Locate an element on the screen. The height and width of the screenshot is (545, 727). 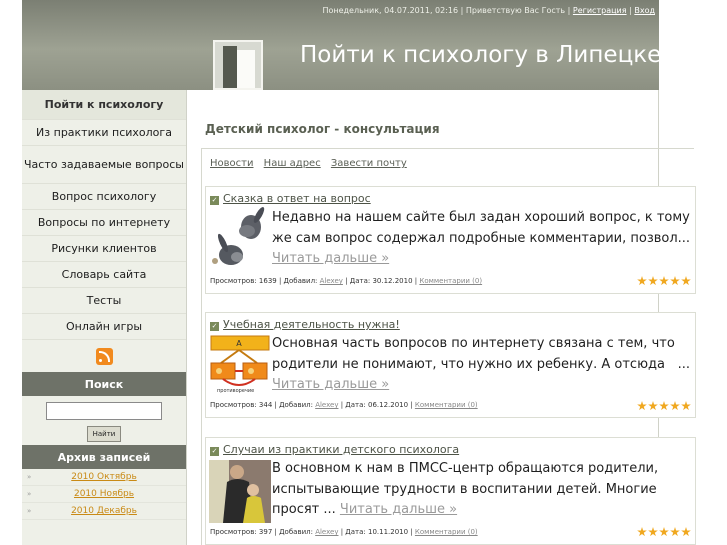
rss-icon is located at coordinates (104, 356).